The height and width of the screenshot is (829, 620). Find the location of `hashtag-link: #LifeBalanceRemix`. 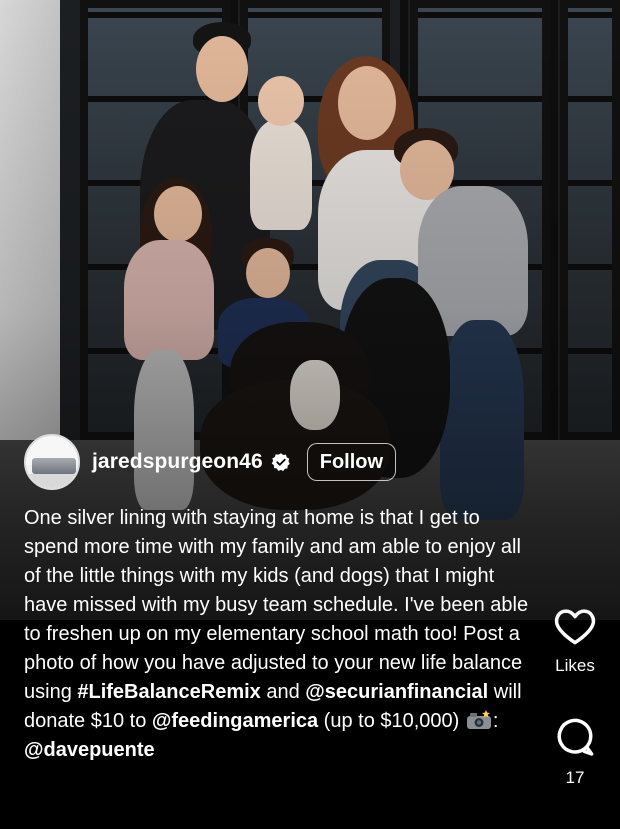

hashtag-link: #LifeBalanceRemix is located at coordinates (168, 692).